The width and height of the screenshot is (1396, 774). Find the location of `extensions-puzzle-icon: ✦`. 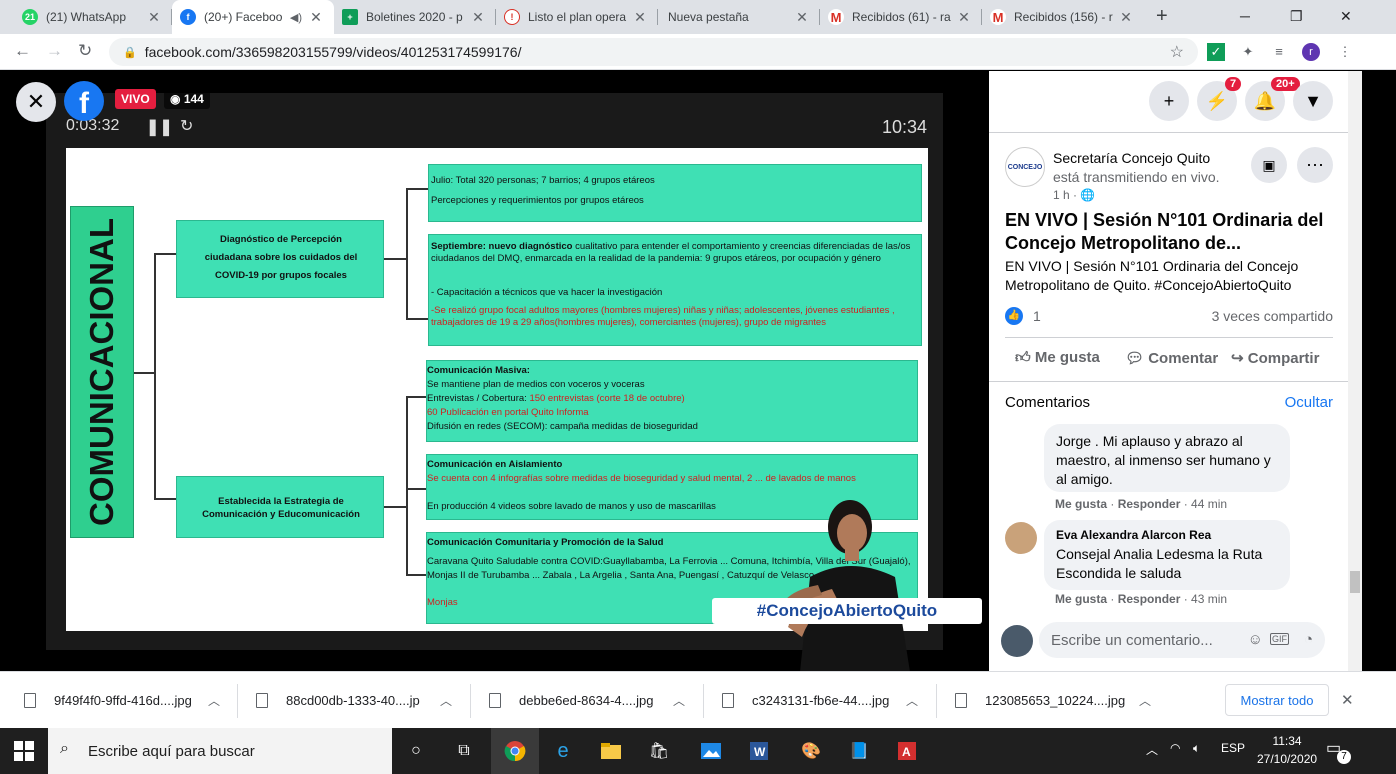

extensions-puzzle-icon: ✦ is located at coordinates (1248, 52).